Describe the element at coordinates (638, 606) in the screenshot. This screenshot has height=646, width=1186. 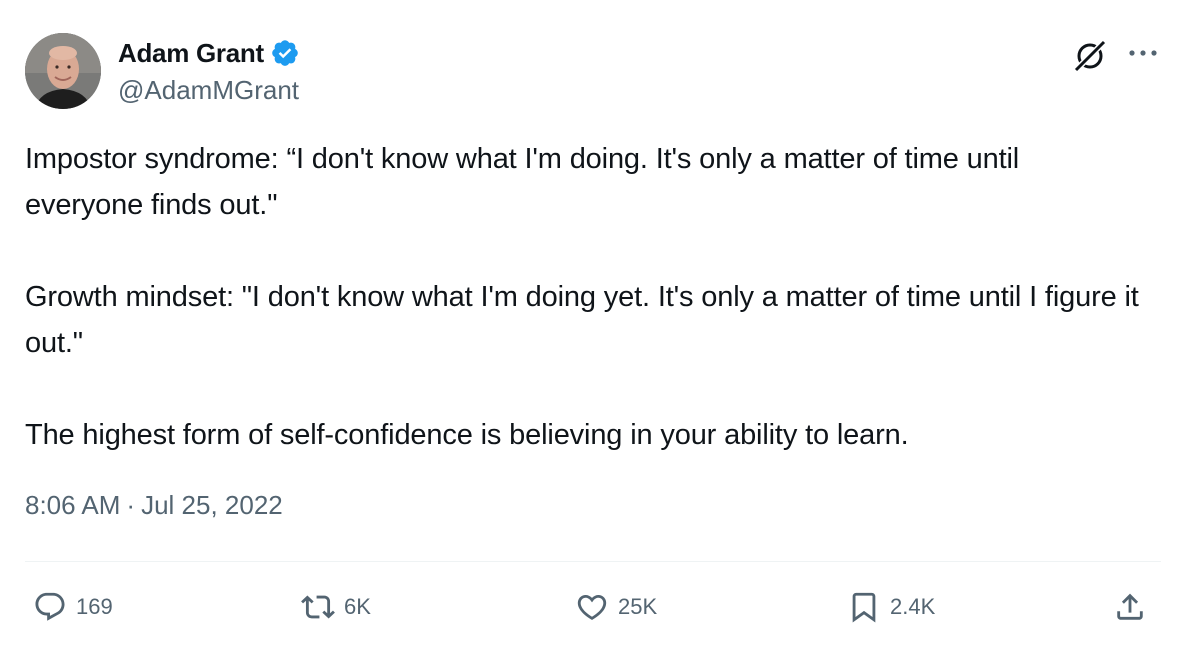
I see `like-count: 25K` at that location.